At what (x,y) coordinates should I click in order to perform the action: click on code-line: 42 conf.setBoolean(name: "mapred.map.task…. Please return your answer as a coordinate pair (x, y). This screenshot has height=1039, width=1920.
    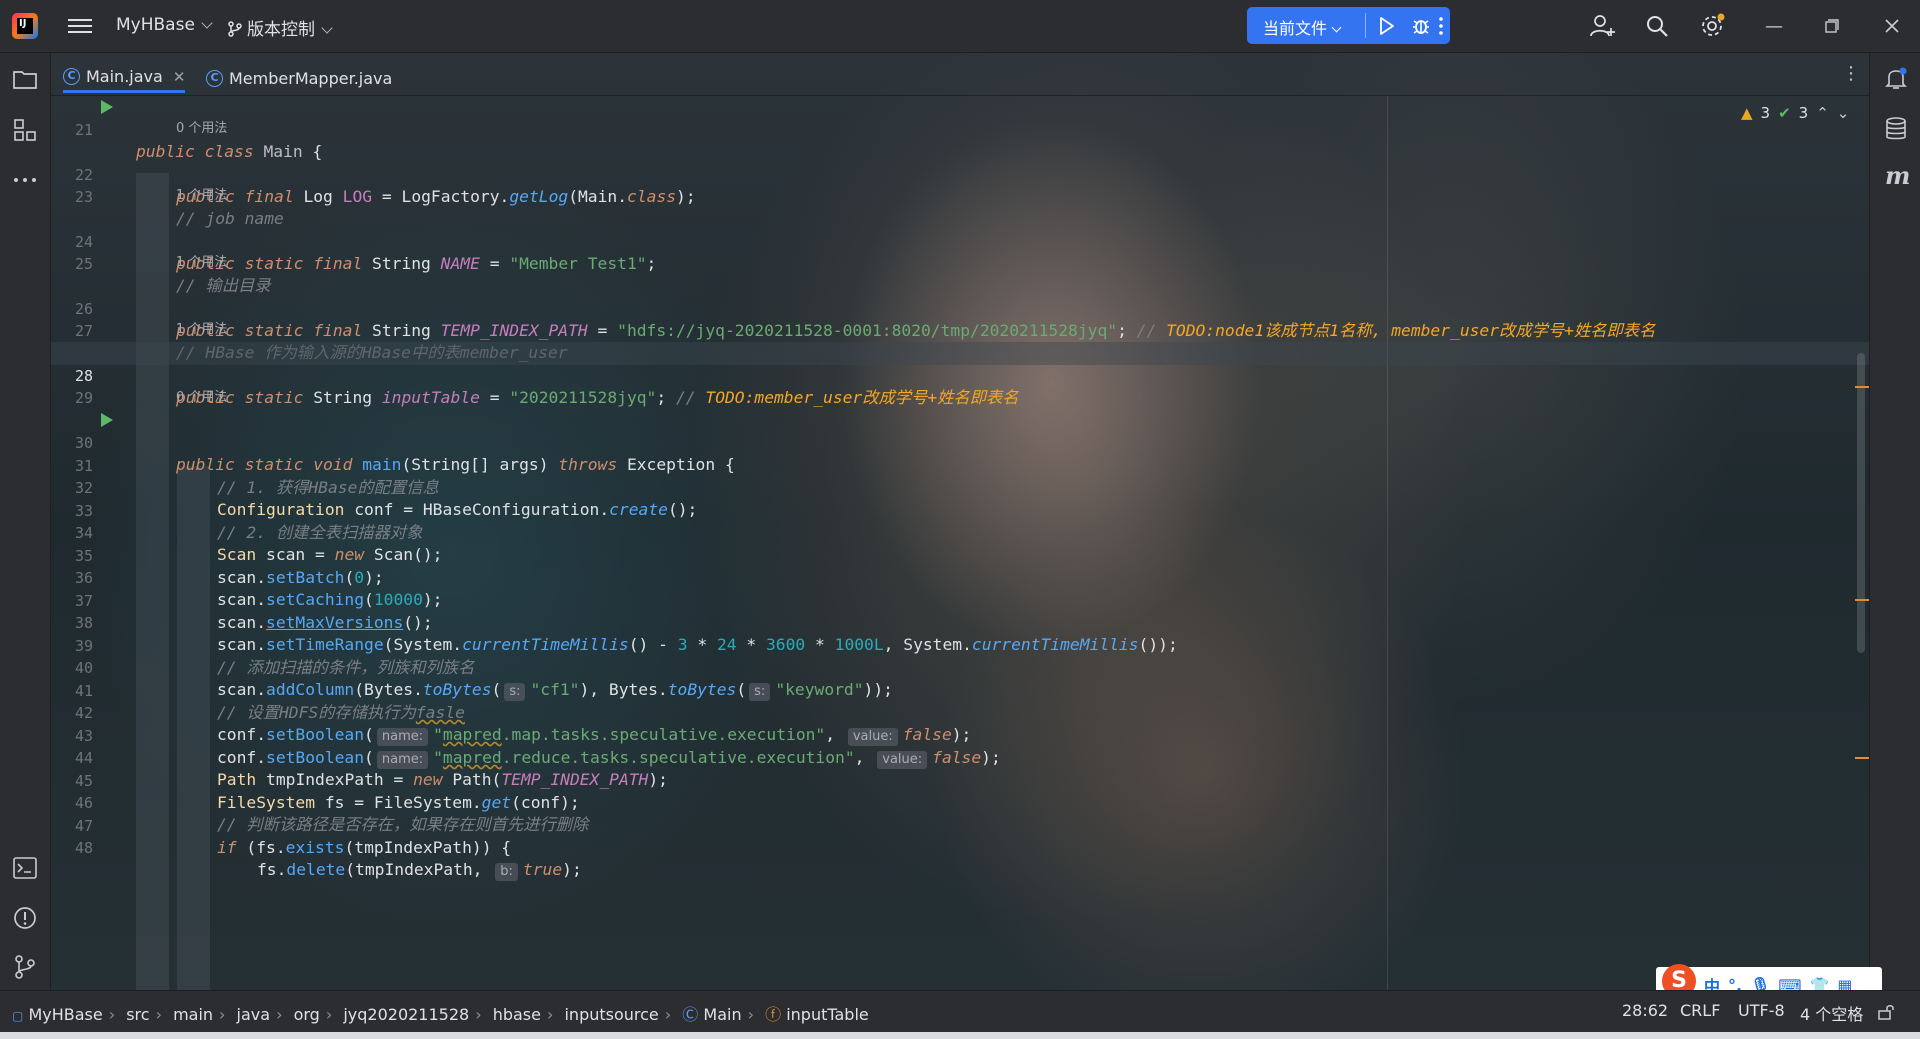
    Looking at the image, I should click on (960, 712).